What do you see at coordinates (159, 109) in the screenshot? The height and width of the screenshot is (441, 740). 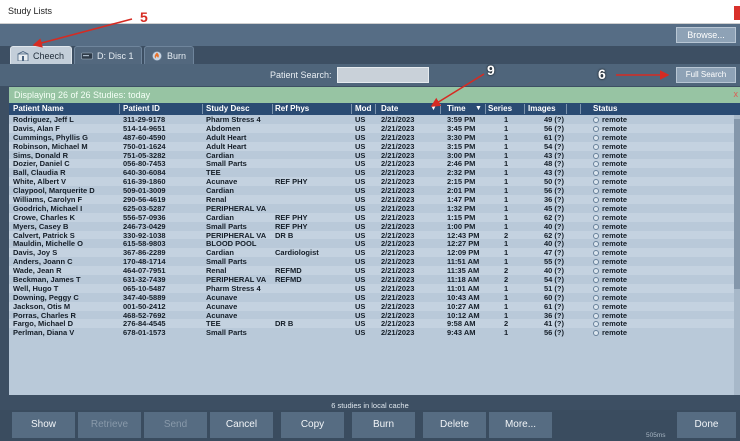 I see `col-patient-id: Patient ID` at bounding box center [159, 109].